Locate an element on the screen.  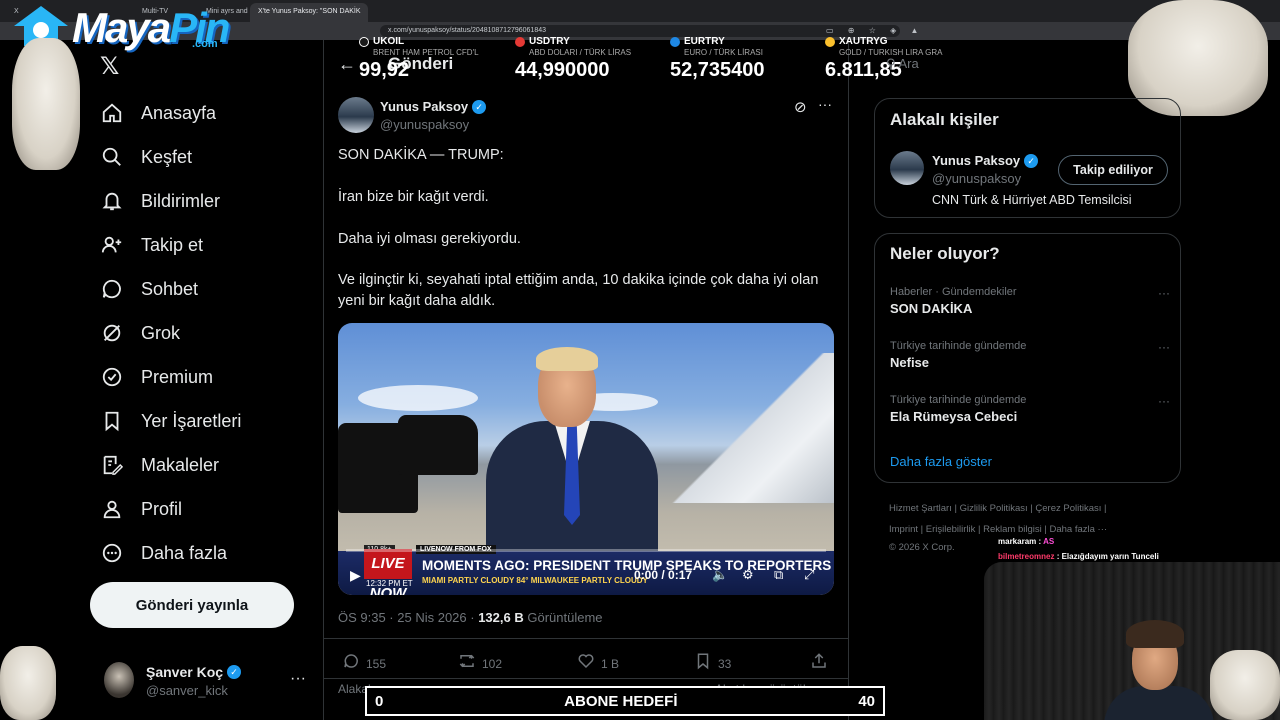
like-button: 1 B is located at coordinates (598, 663).